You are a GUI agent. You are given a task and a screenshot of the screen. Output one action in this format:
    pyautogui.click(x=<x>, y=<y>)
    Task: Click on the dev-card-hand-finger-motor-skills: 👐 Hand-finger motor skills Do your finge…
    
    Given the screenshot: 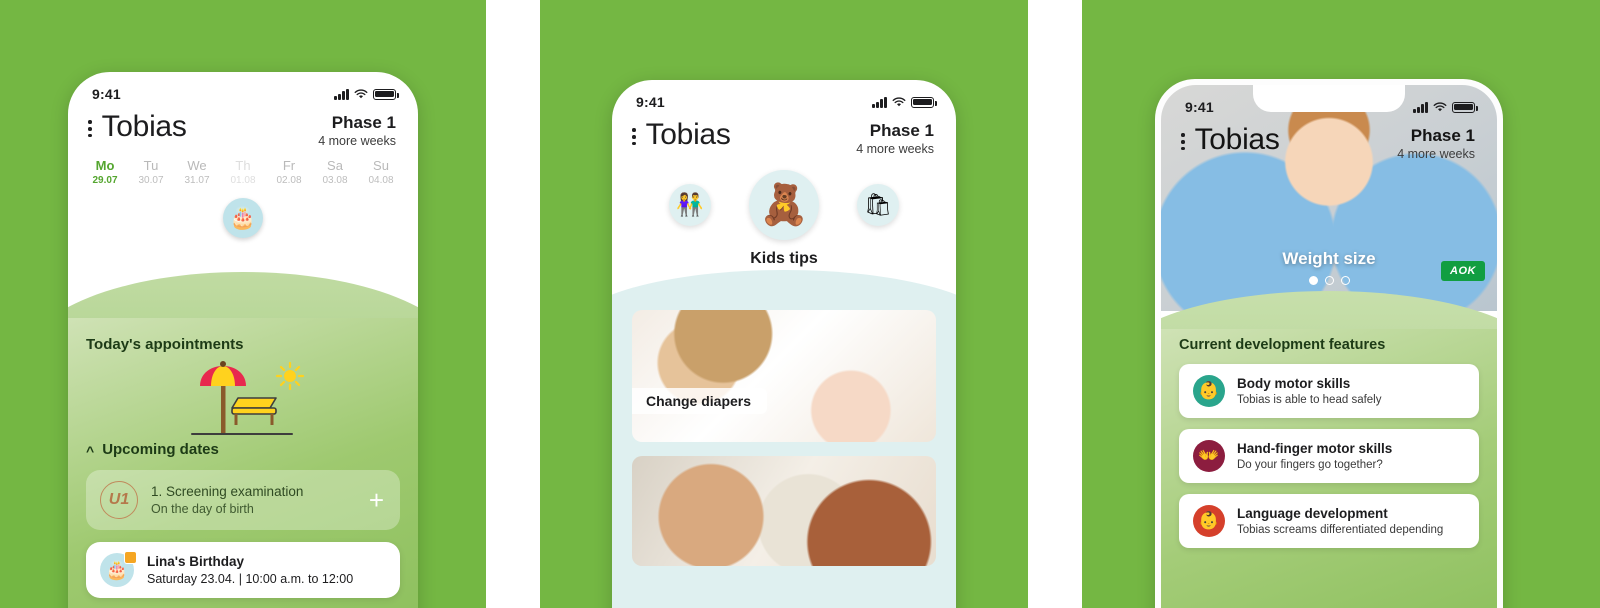 What is the action you would take?
    pyautogui.click(x=1329, y=456)
    